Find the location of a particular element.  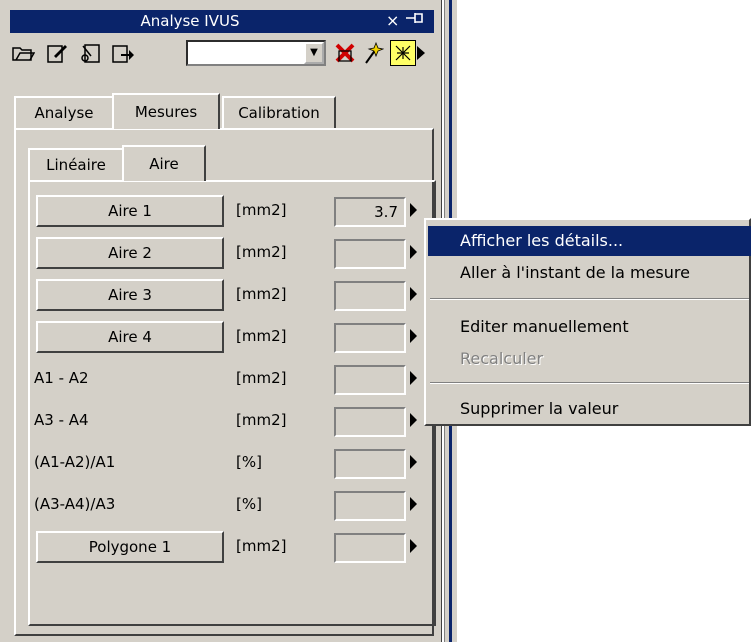

wand-icon is located at coordinates (373, 53).